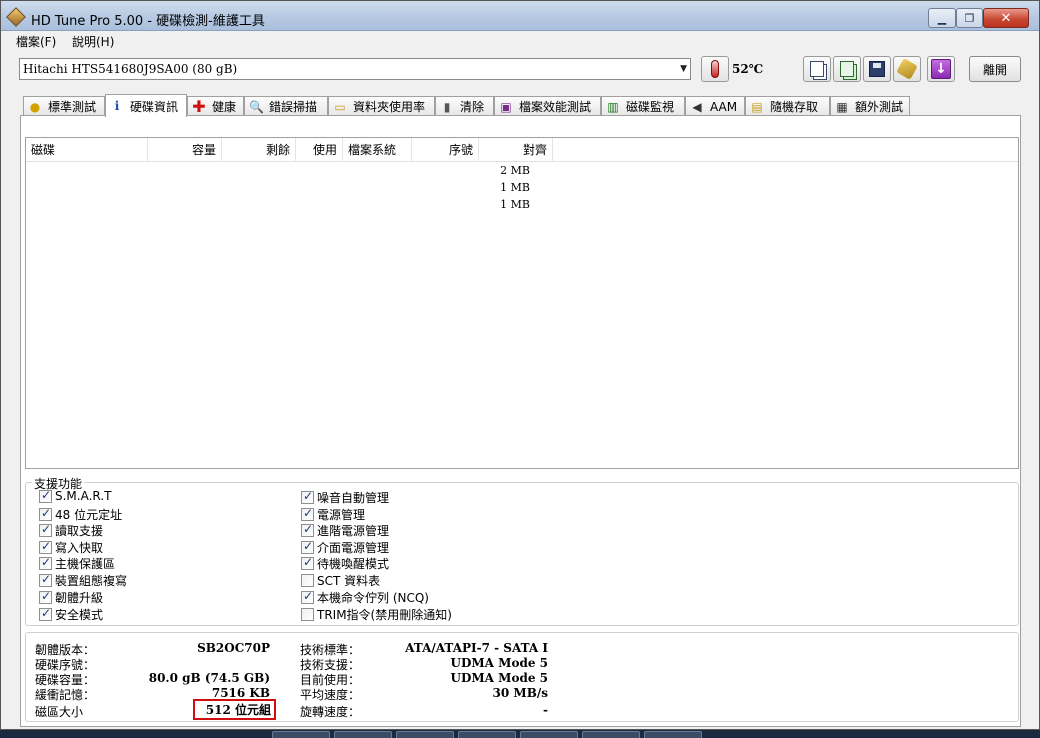  I want to click on feature-power-up-standby: 待機喚醒模式, so click(345, 563).